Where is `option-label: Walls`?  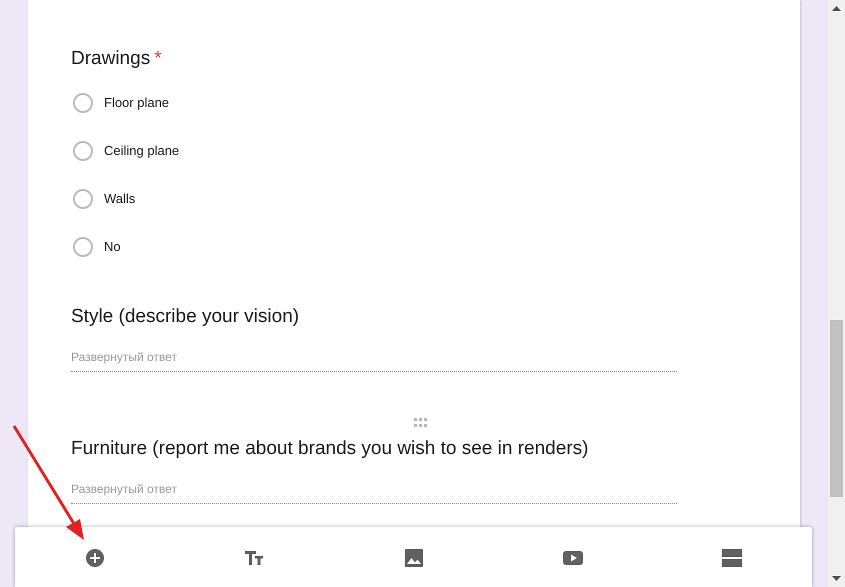
option-label: Walls is located at coordinates (120, 199).